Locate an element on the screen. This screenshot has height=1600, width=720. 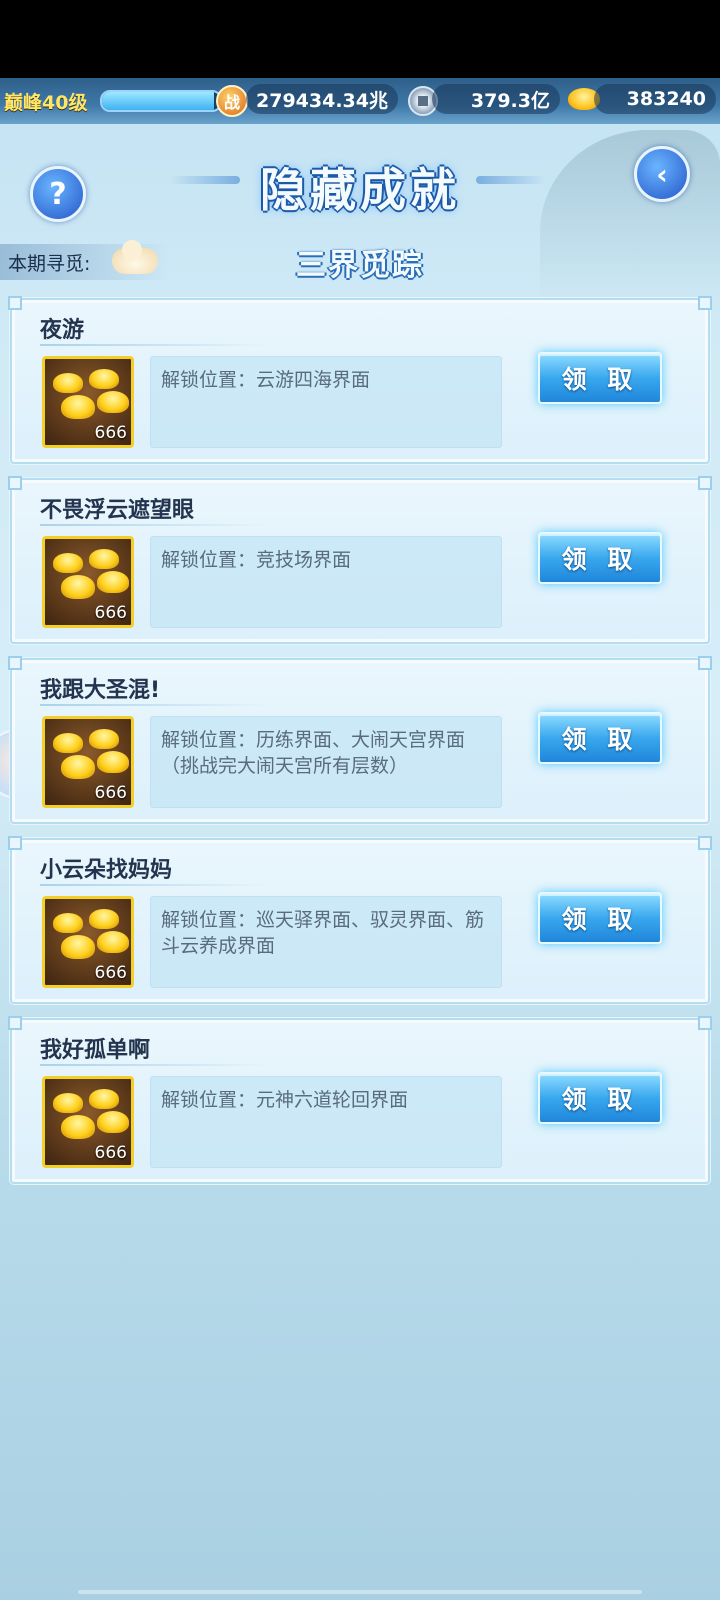
resource-bar: 巅峰40级 战 279434.34兆 379.3亿 383240 is located at coordinates (360, 101).